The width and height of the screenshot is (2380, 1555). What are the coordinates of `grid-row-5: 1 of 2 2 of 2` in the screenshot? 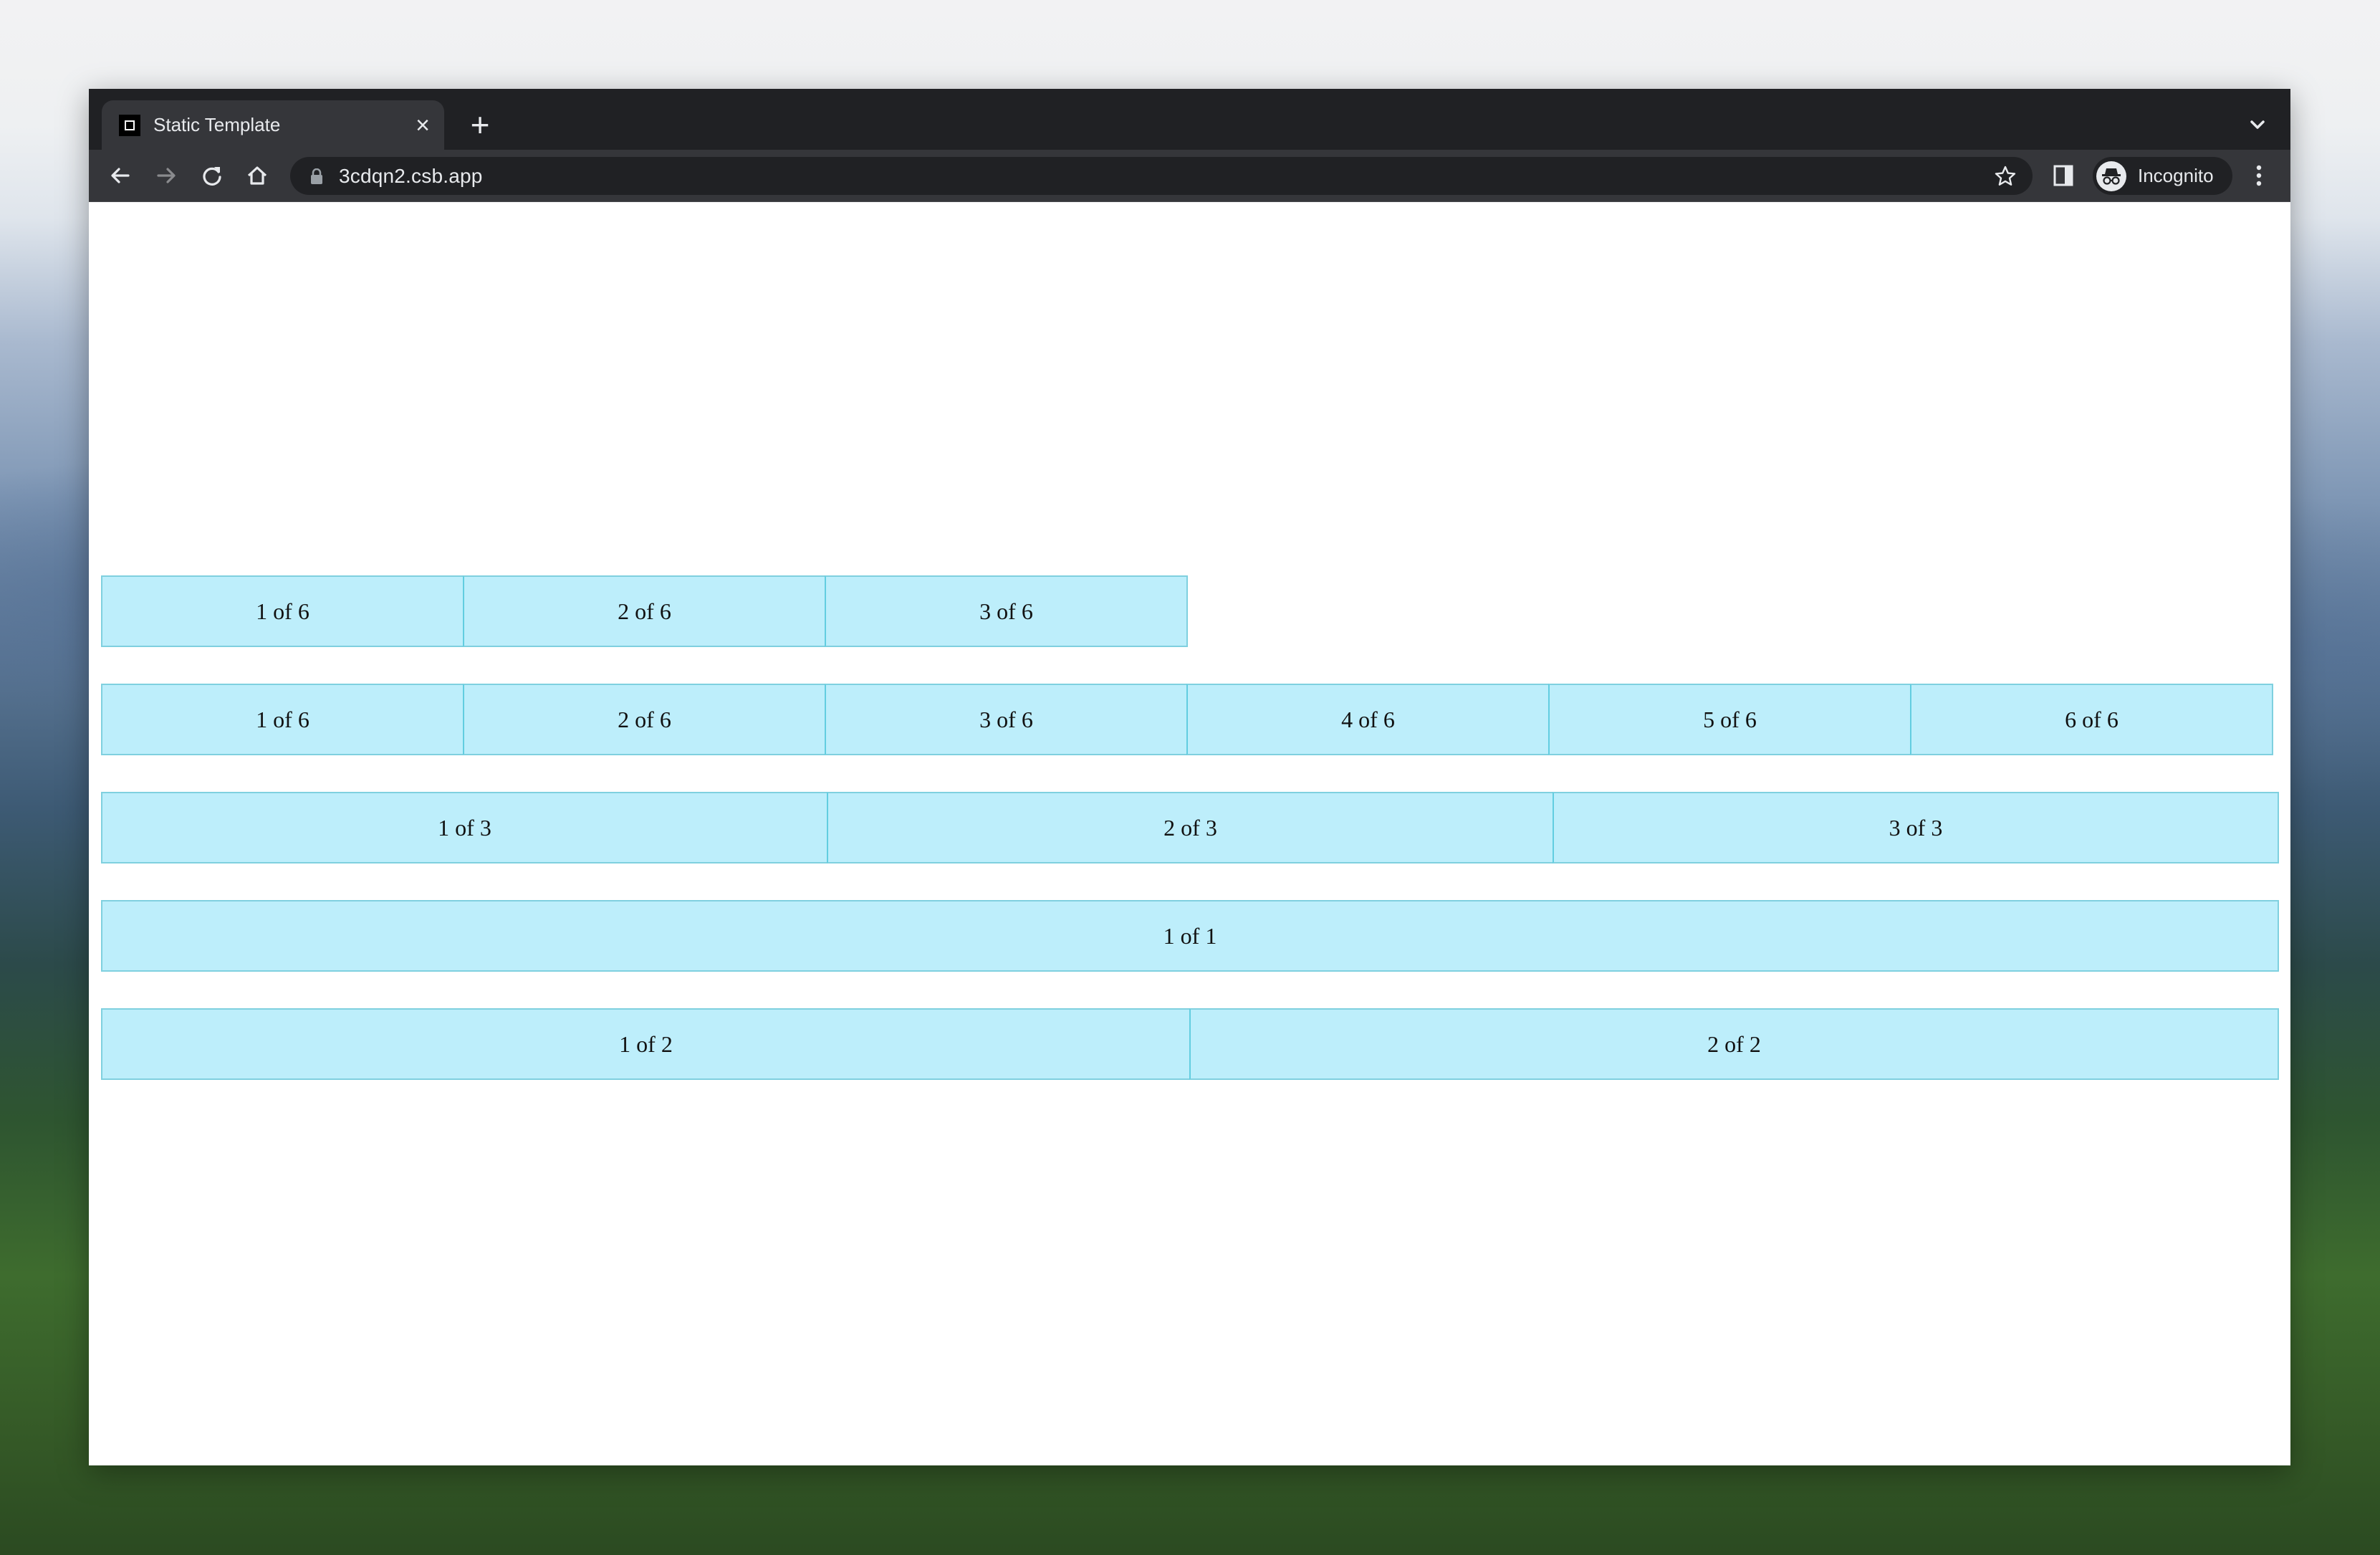 It's located at (1190, 1044).